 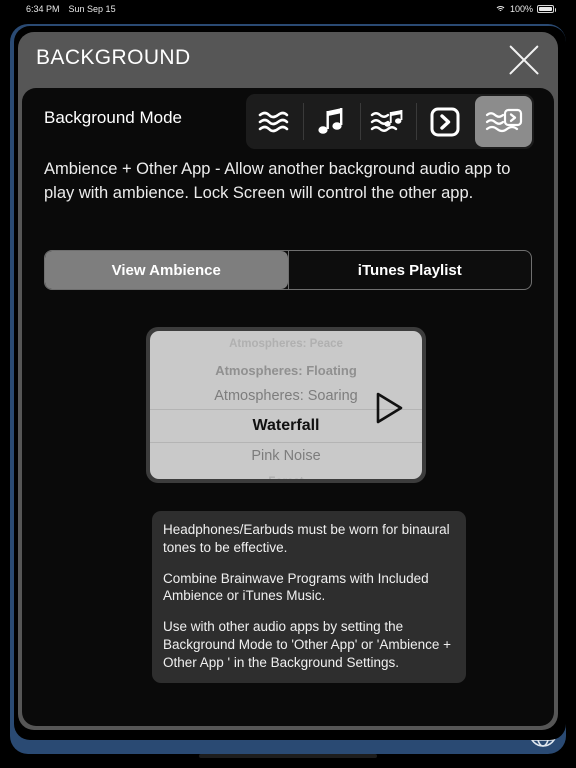 I want to click on picker-item: Forest, so click(x=286, y=474).